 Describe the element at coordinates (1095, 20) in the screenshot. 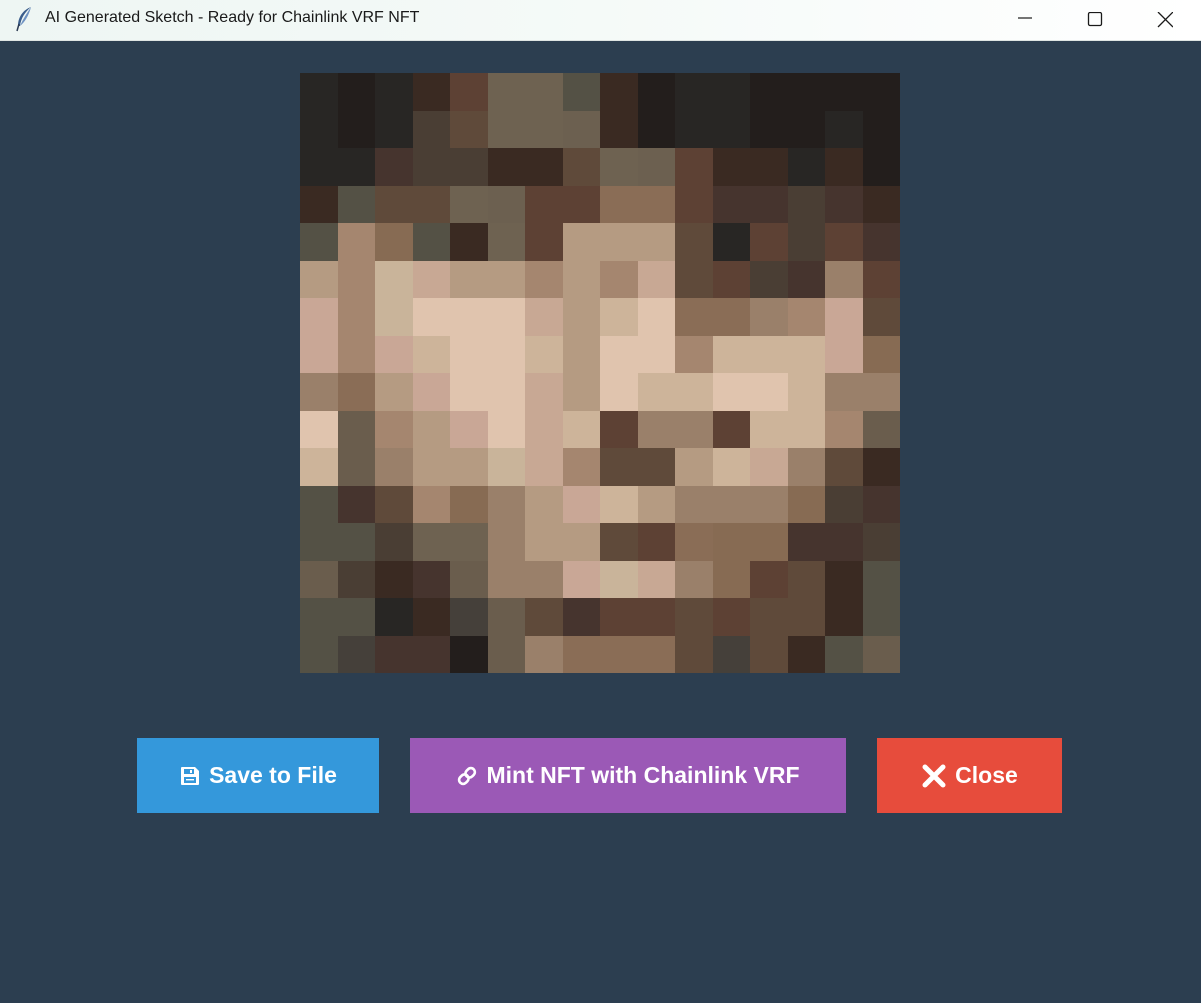

I see `maximize-button` at that location.